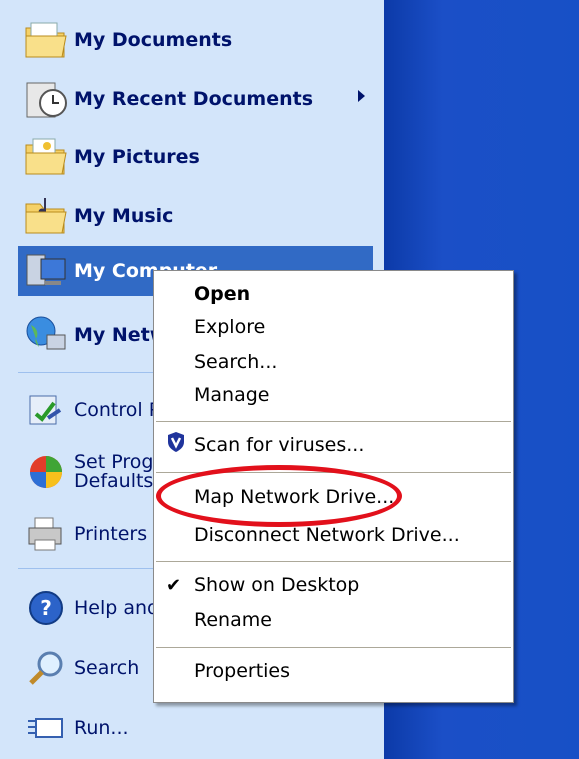  What do you see at coordinates (46, 40) in the screenshot?
I see `my-documents-folder-icon` at bounding box center [46, 40].